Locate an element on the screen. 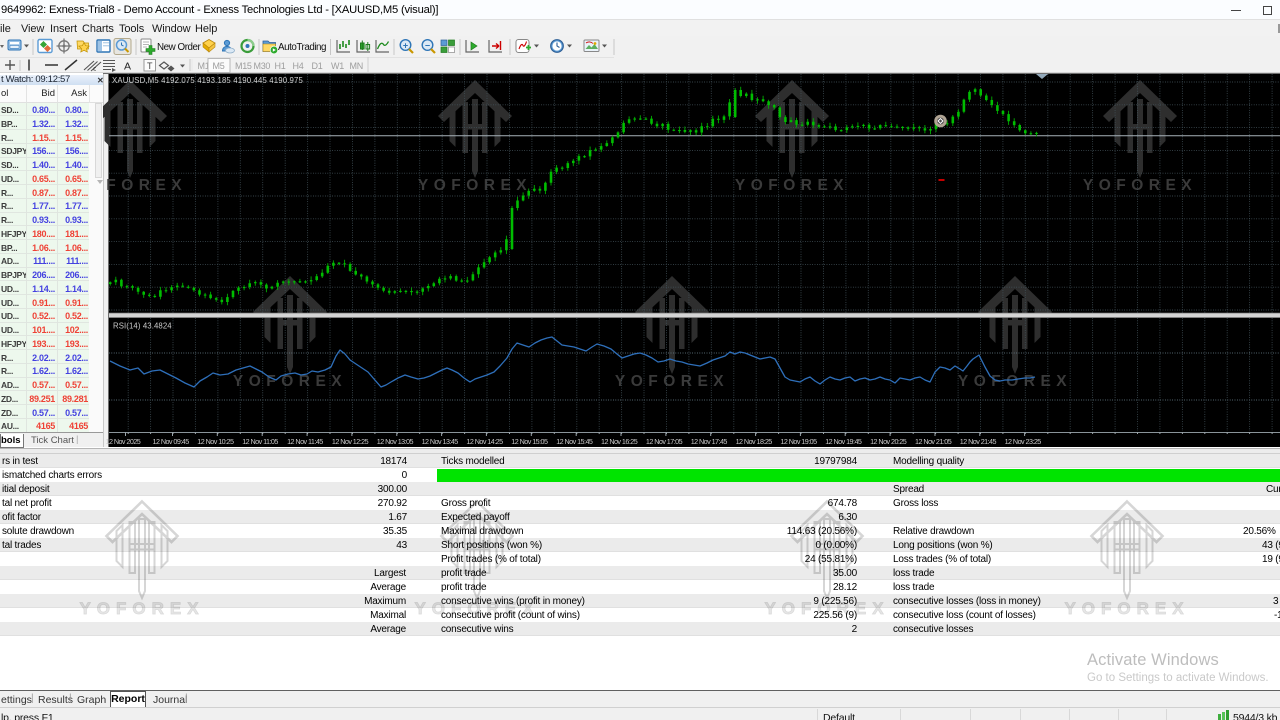 This screenshot has height=720, width=1280. svg-text: 12 Nov 11:45 is located at coordinates (305, 441).